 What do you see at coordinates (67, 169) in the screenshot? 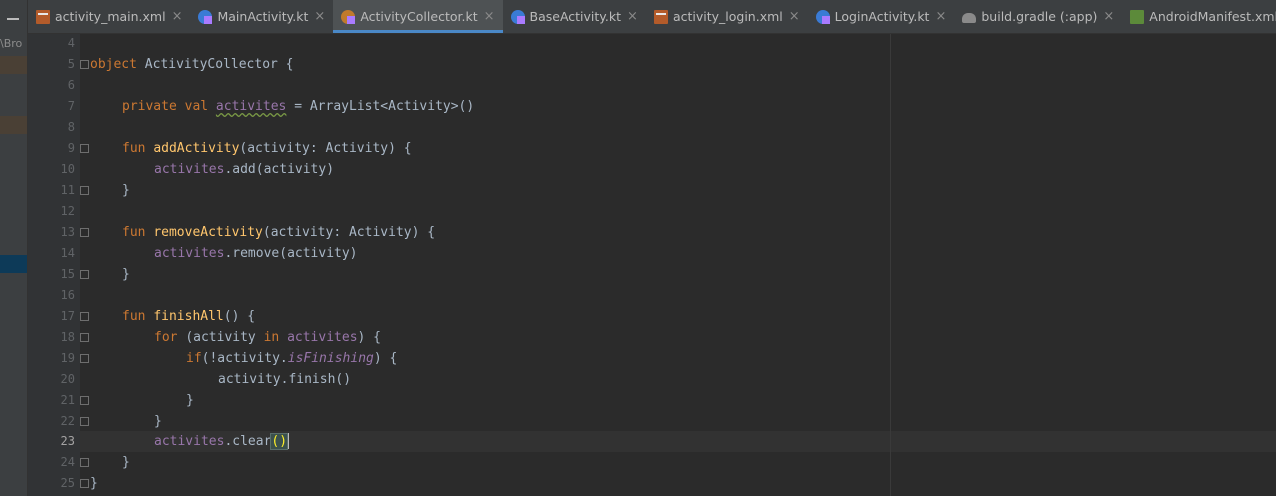
I see `line-number: 10` at bounding box center [67, 169].